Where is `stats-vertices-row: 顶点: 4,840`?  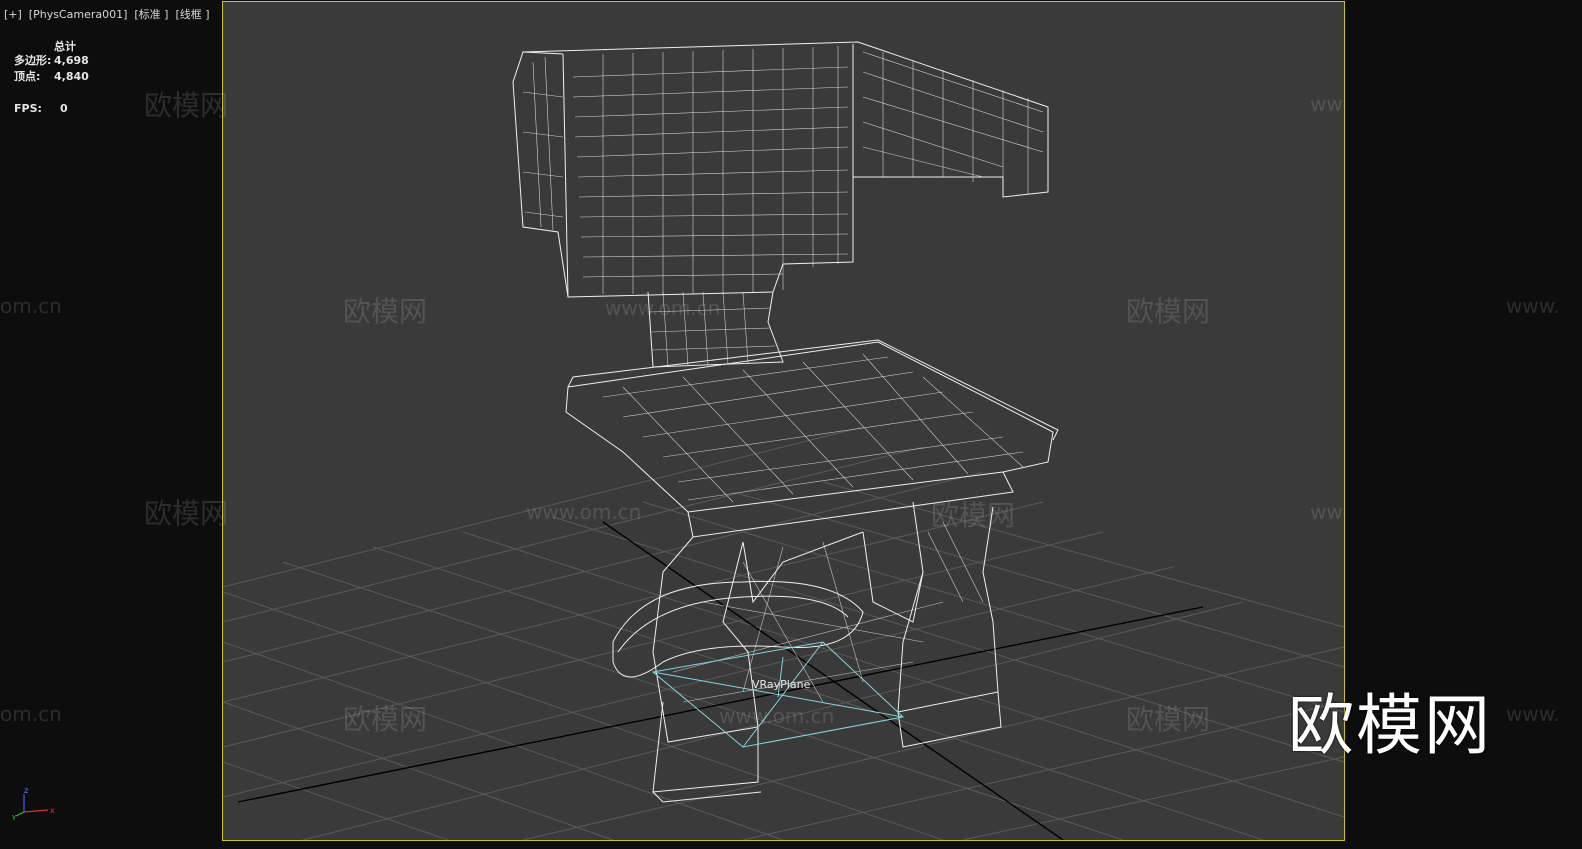 stats-vertices-row: 顶点: 4,840 is located at coordinates (51, 76).